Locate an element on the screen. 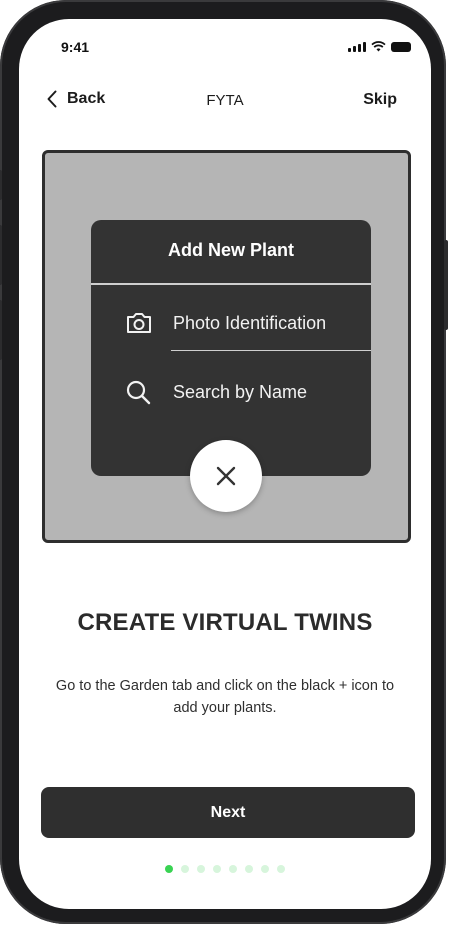  option-divider is located at coordinates (271, 350).